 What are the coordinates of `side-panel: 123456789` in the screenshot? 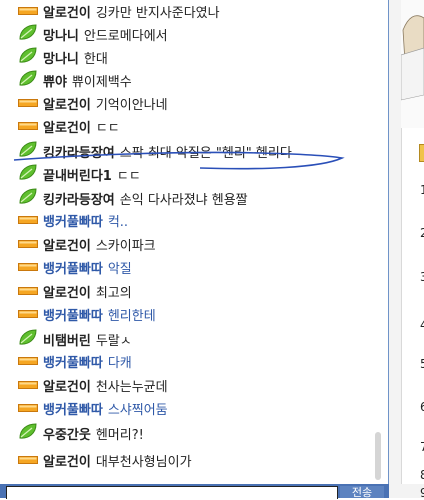 It's located at (406, 250).